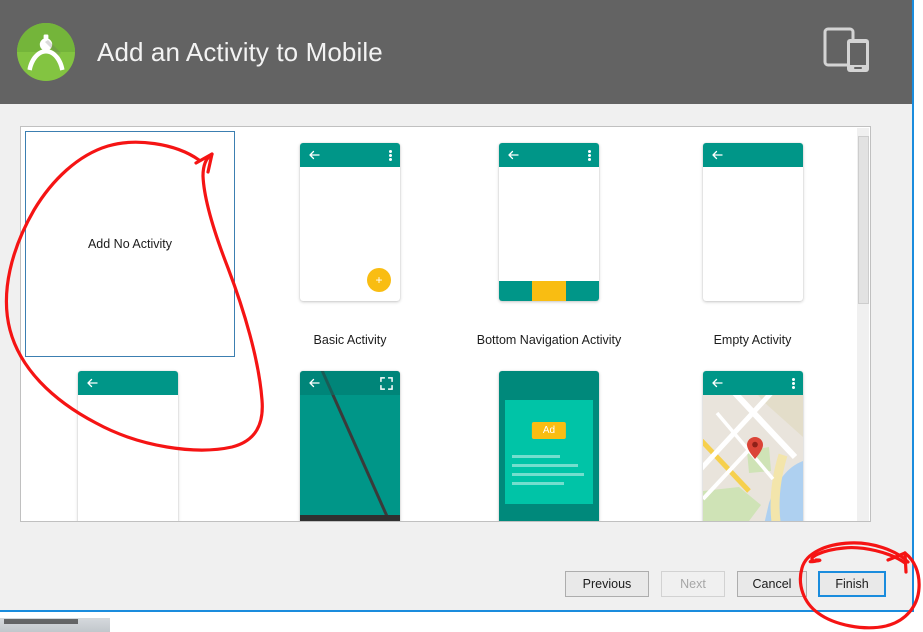 The width and height of the screenshot is (923, 632). I want to click on plus-icon: +, so click(379, 280).